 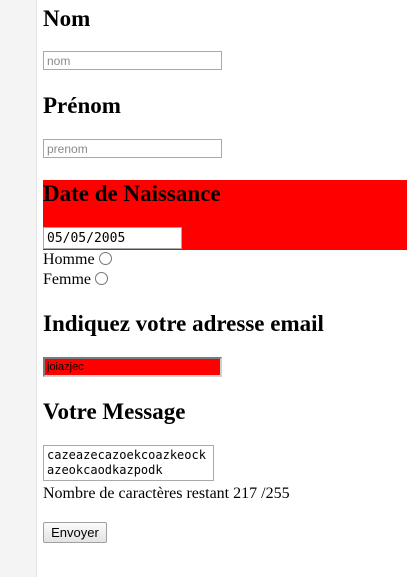 I want to click on birthdate-heading: Date de Naissance, so click(x=132, y=193).